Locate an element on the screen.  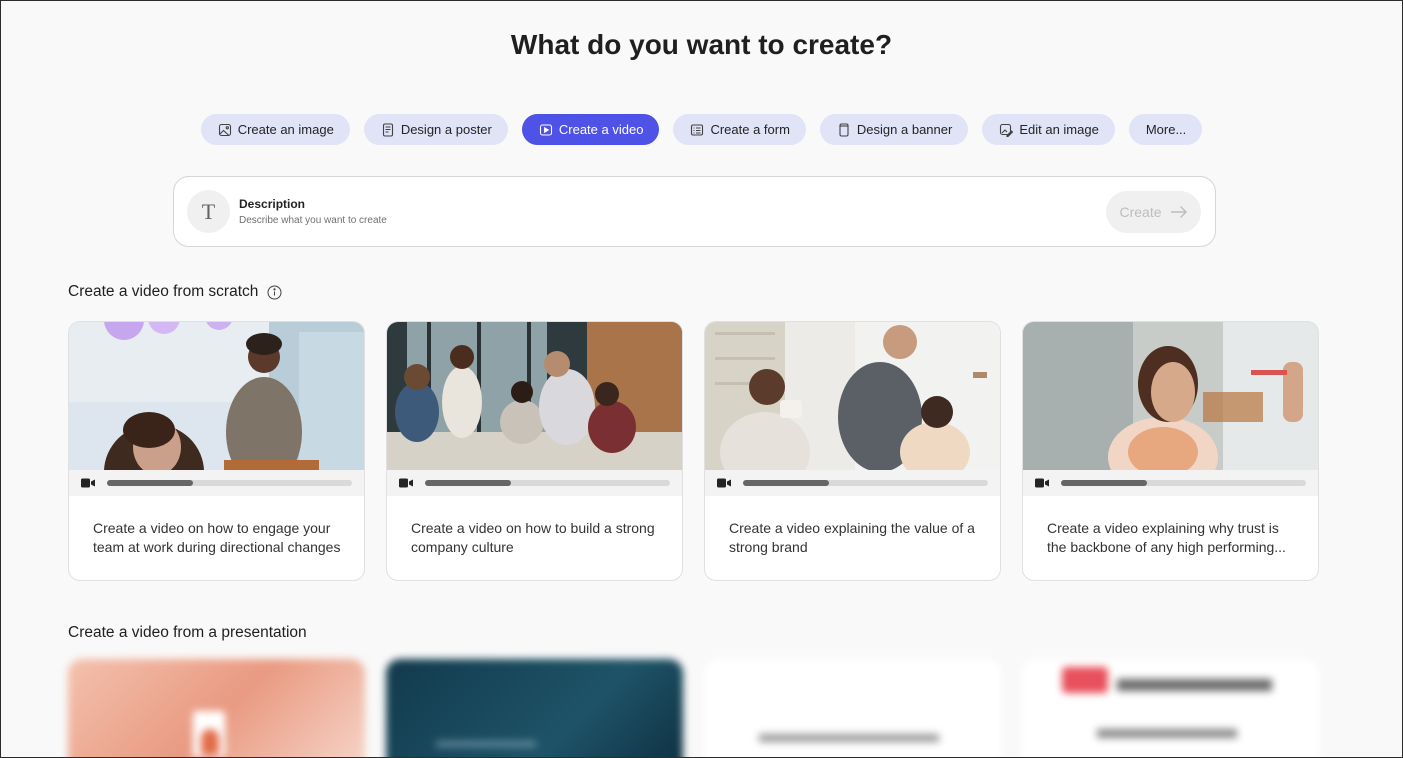
section-title-presentation: Create a video from a presentation is located at coordinates (187, 633).